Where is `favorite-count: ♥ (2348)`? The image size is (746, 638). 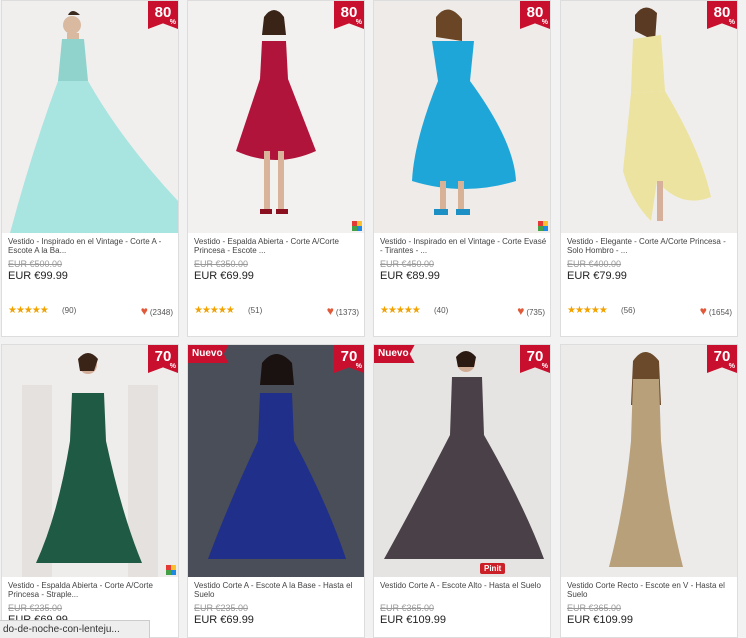
favorite-count: ♥ (2348) is located at coordinates (157, 311).